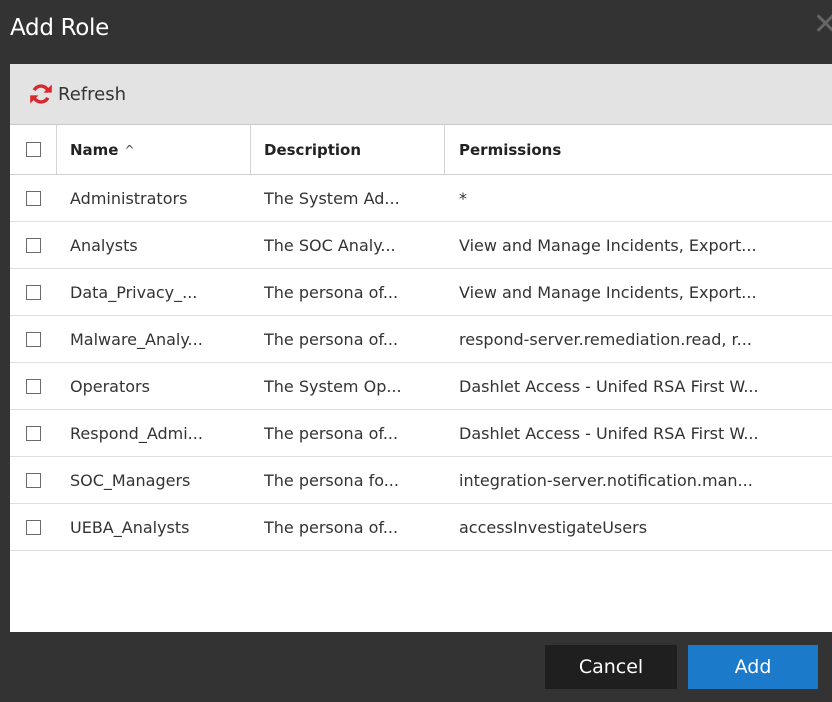  Describe the element at coordinates (416, 32) in the screenshot. I see `dialog-titlebar: Add Role ✕` at that location.